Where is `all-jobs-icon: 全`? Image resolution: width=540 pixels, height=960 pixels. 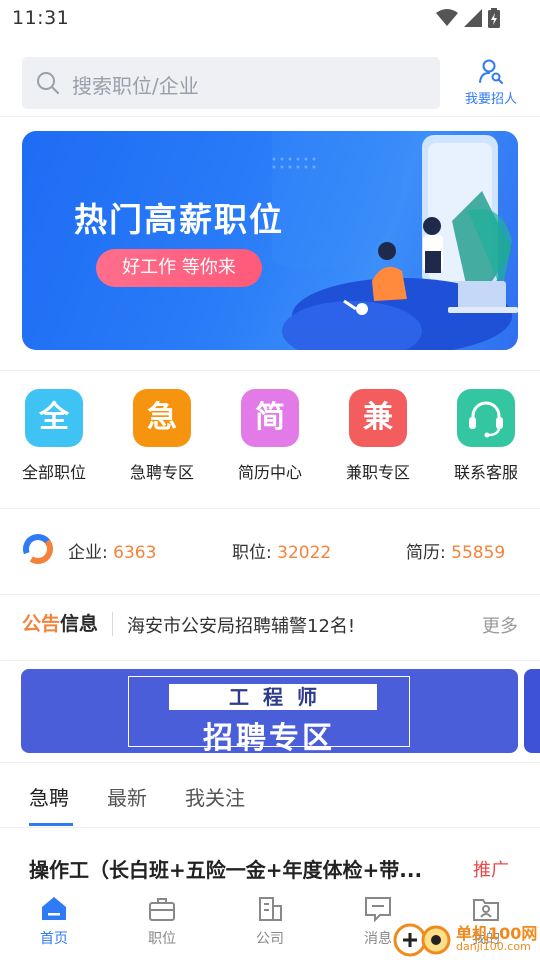 all-jobs-icon: 全 is located at coordinates (54, 418).